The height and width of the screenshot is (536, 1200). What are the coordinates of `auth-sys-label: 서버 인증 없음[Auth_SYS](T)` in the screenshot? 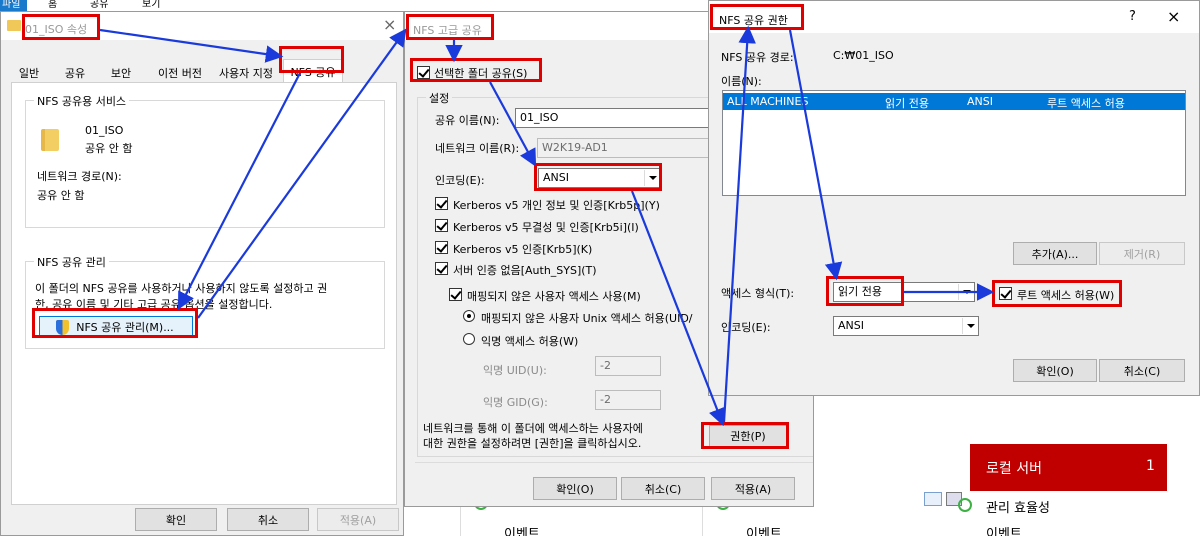 It's located at (525, 270).